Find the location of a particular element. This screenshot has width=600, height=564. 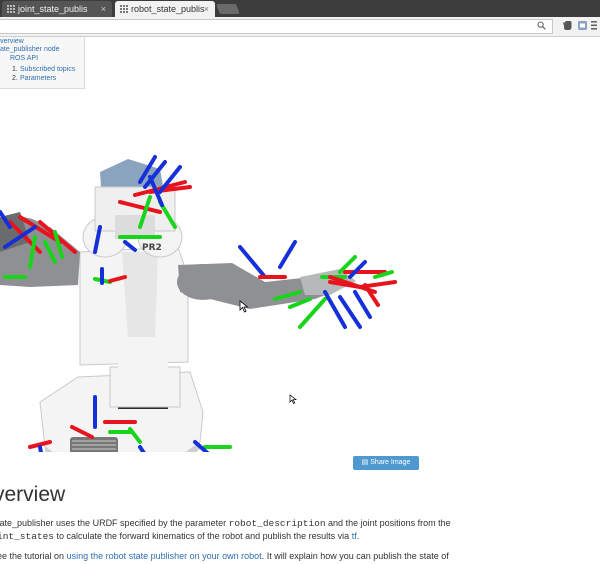

browser-toolbar is located at coordinates (300, 27).